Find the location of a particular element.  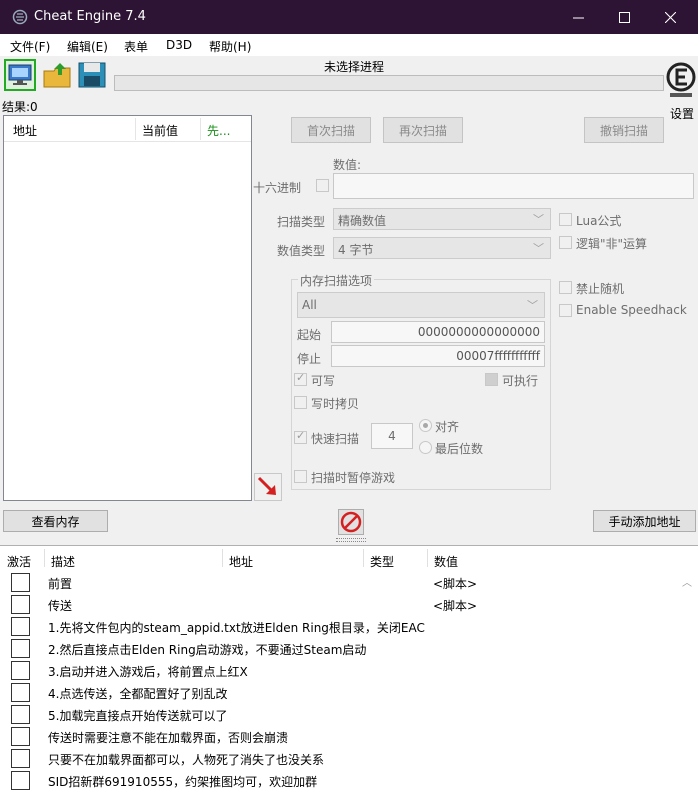

save-icon is located at coordinates (92, 75).